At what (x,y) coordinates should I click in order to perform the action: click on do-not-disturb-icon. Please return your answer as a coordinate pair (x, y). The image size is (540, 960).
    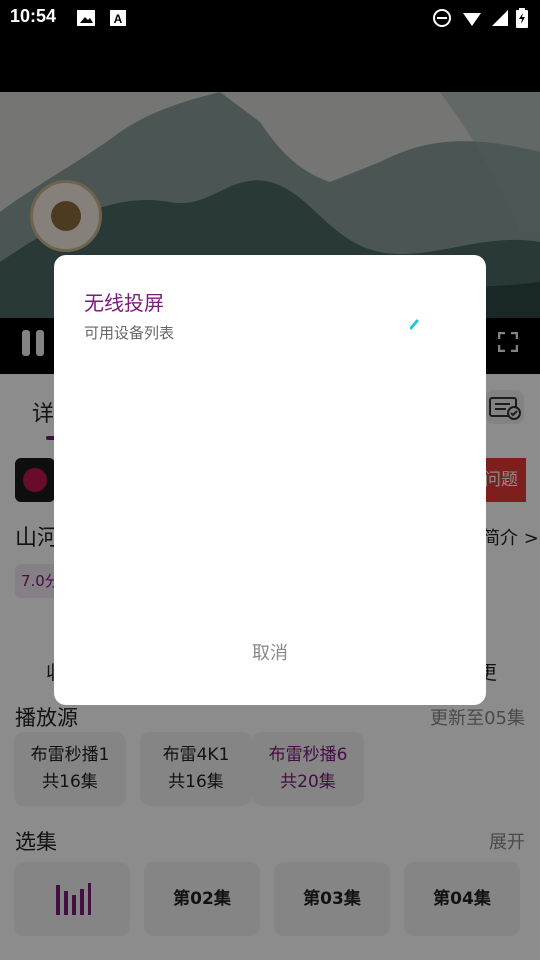
    Looking at the image, I should click on (442, 18).